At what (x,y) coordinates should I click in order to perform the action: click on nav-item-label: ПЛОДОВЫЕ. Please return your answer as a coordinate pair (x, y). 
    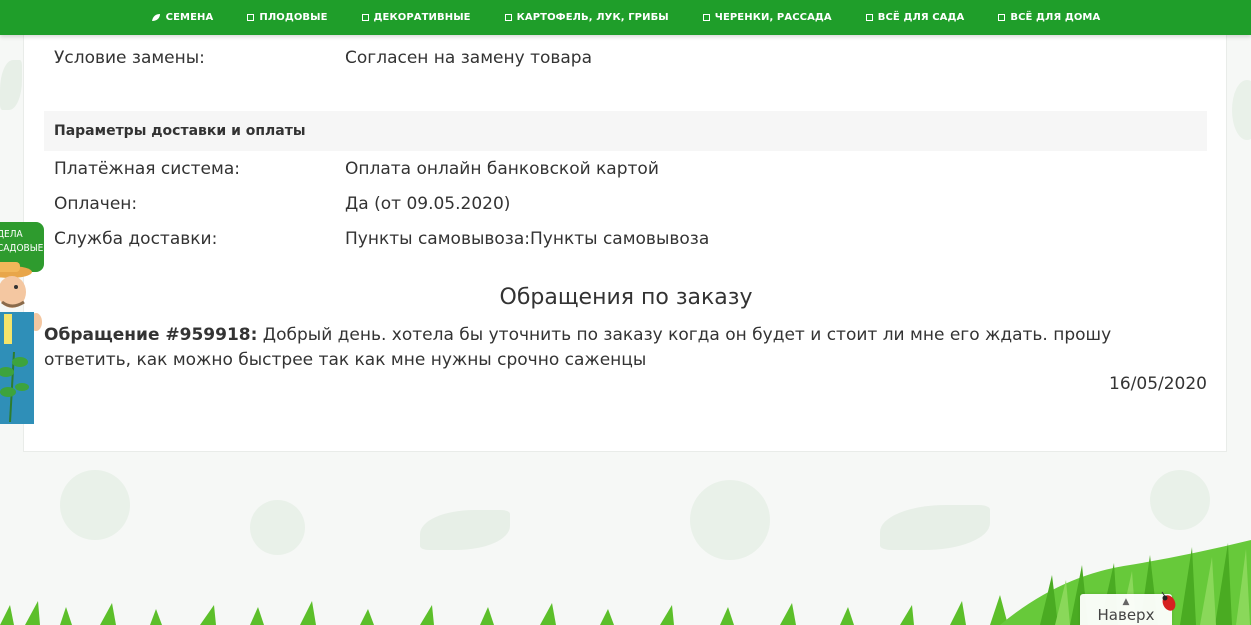
    Looking at the image, I should click on (293, 17).